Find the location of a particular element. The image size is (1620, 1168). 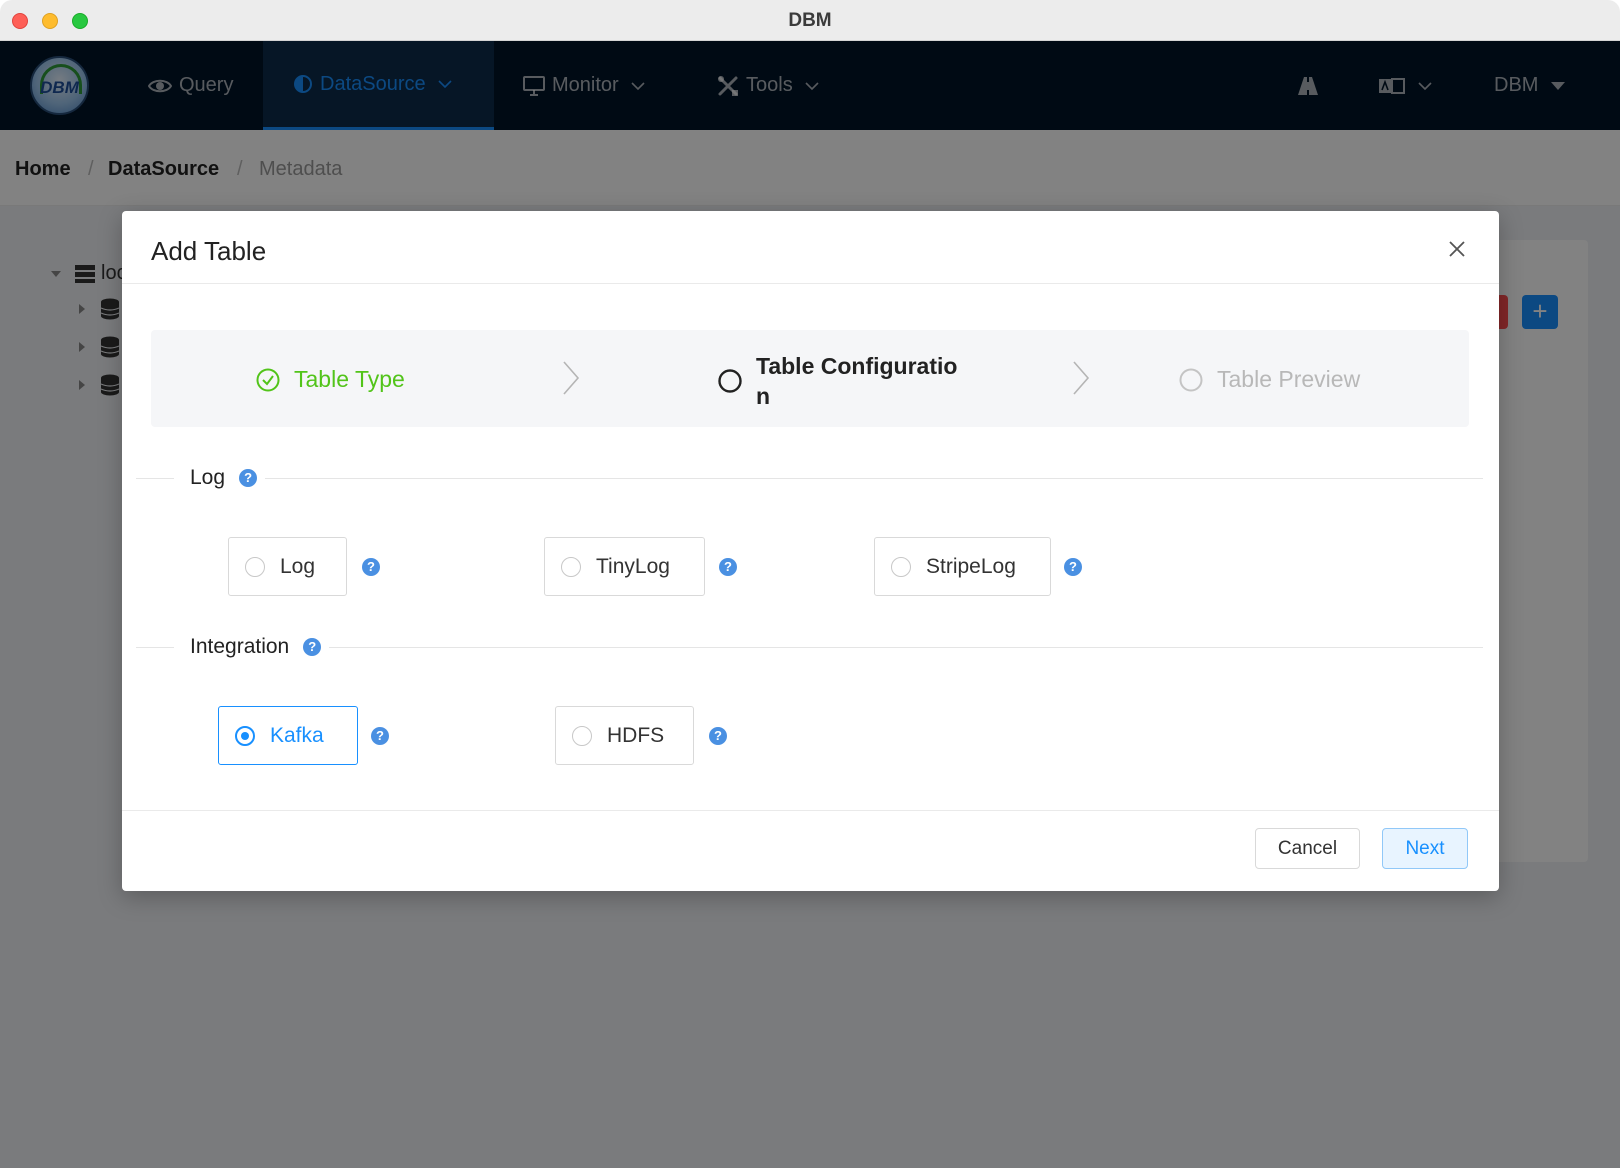

section-label-log: Log ? is located at coordinates (220, 478).